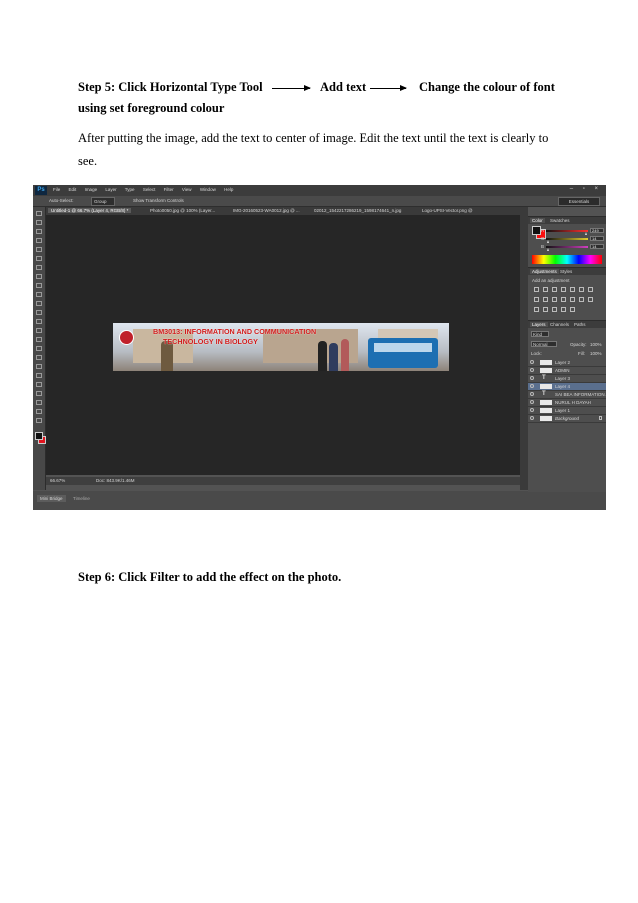 Image resolution: width=638 pixels, height=903 pixels. Describe the element at coordinates (61, 200) in the screenshot. I see `auto-select-checkbox: Auto-Select:` at that location.